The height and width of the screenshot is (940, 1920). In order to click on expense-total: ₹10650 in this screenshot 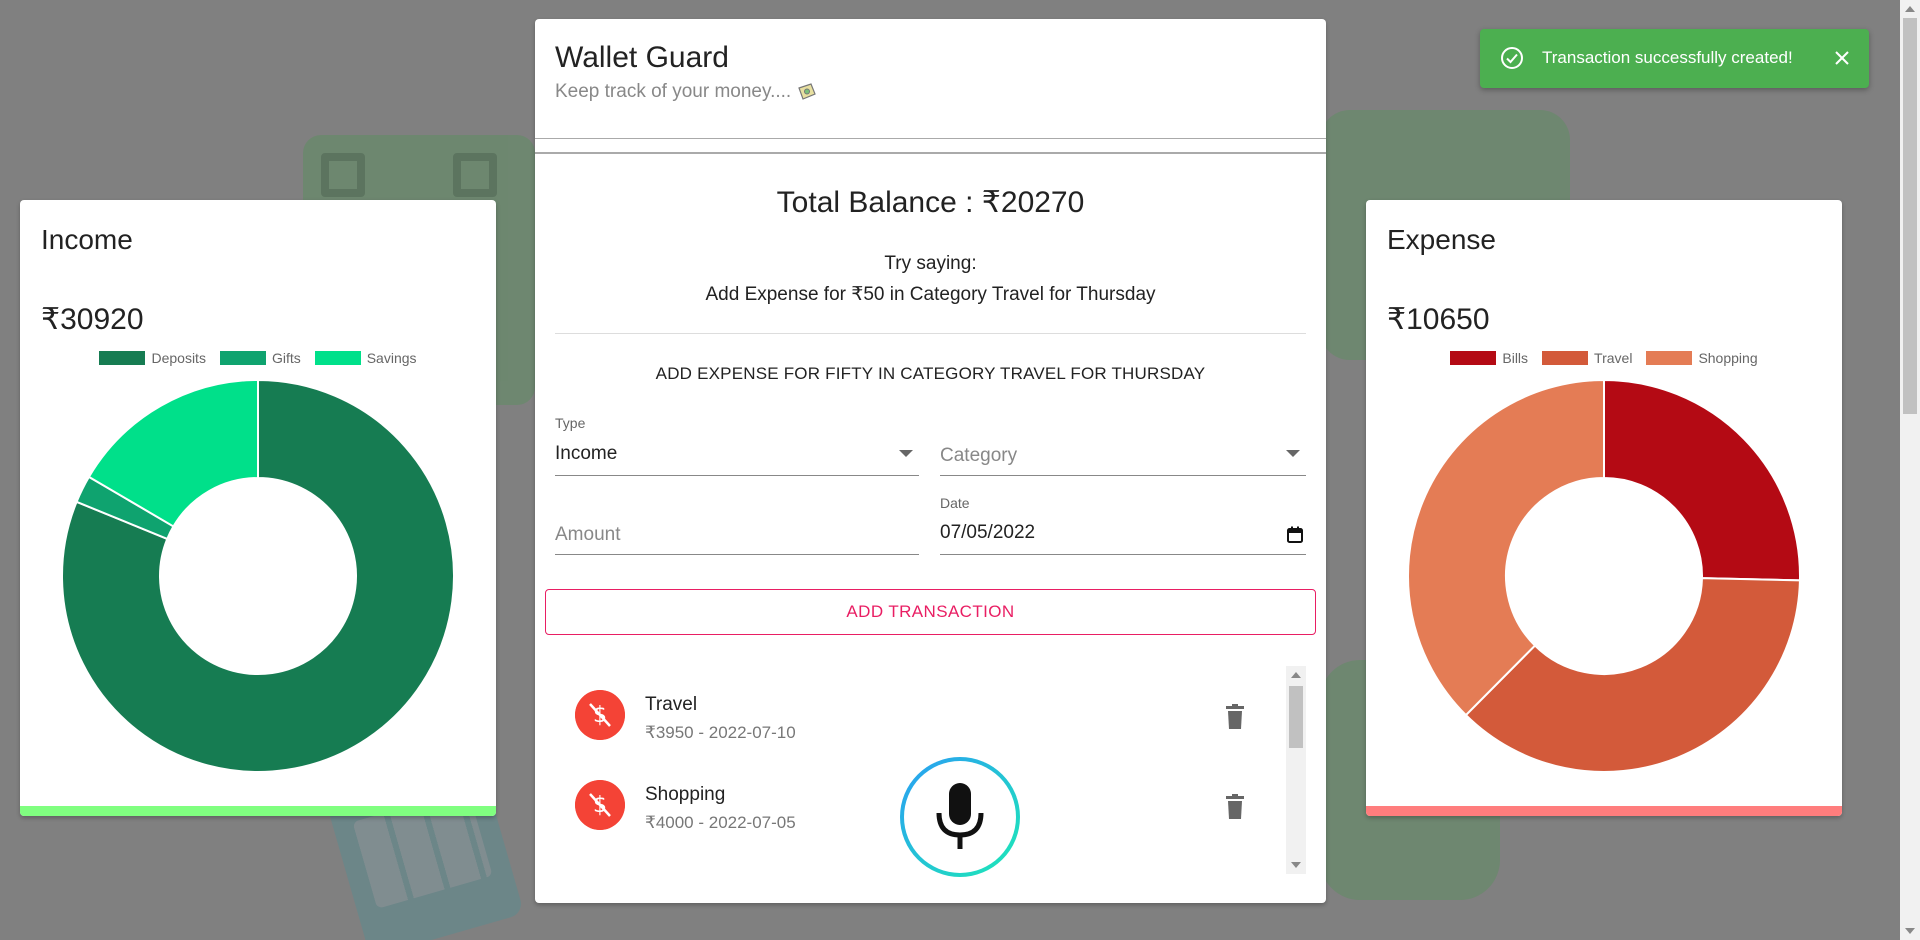, I will do `click(1438, 319)`.